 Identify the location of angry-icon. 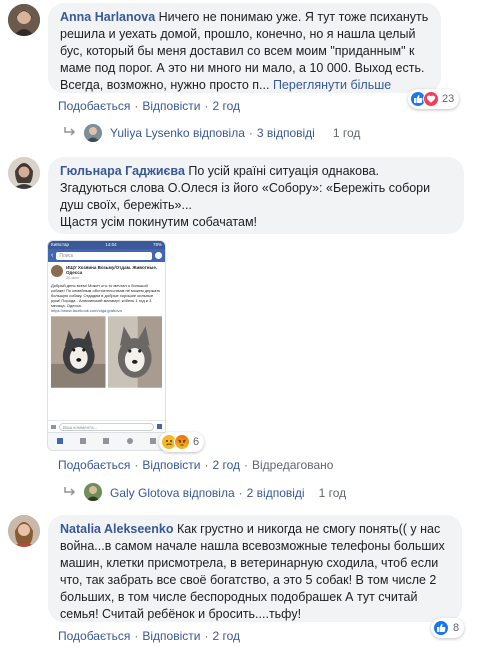
(182, 442).